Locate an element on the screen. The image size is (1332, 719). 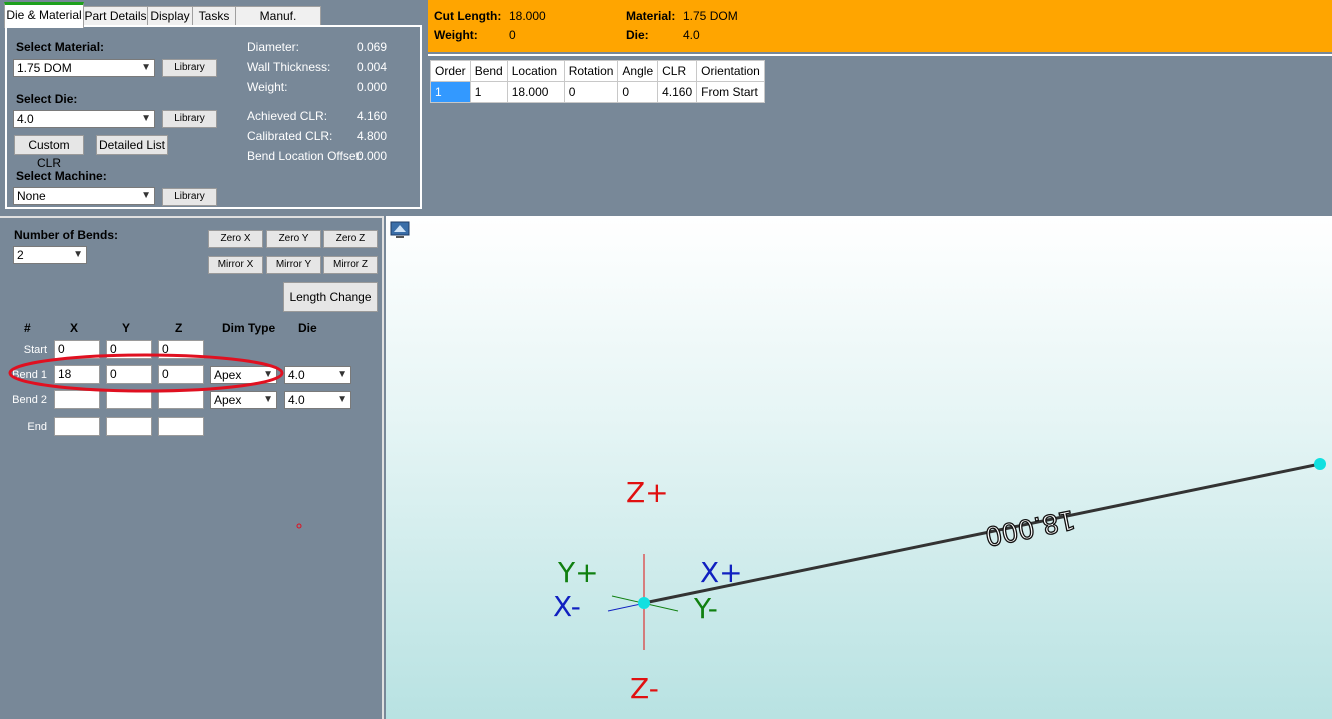
custom-clr-button: Custom CLR is located at coordinates (49, 152).